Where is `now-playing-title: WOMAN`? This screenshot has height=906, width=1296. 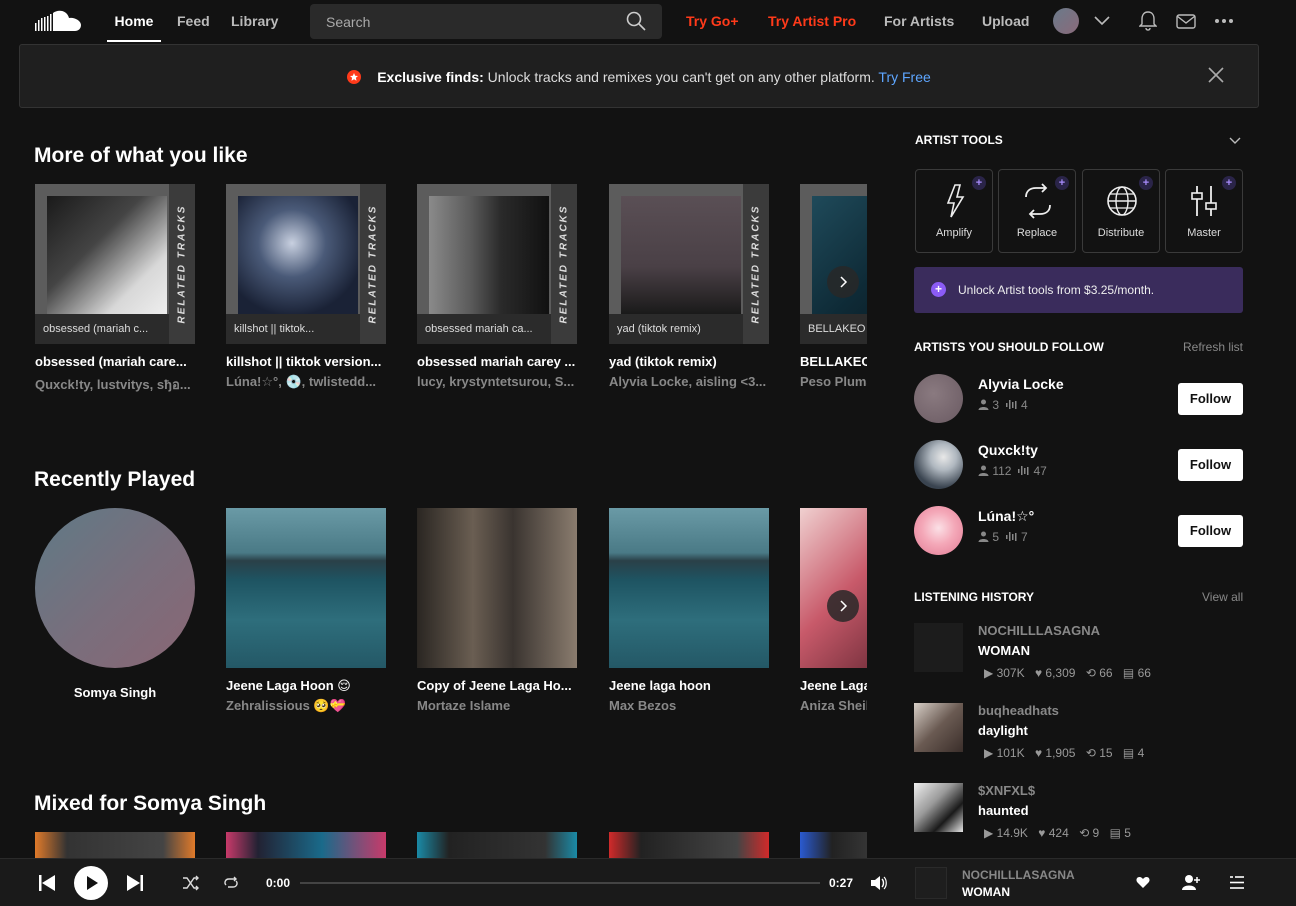
now-playing-title: WOMAN is located at coordinates (986, 892).